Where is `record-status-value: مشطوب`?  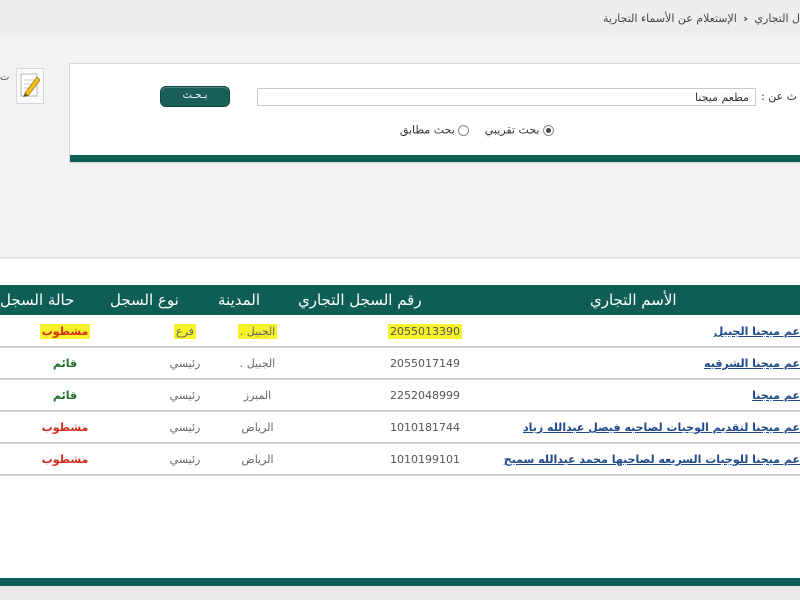 record-status-value: مشطوب is located at coordinates (65, 331).